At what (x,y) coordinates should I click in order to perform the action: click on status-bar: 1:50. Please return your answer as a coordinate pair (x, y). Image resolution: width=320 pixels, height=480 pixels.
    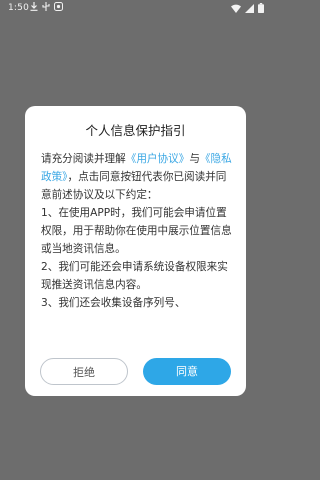
    Looking at the image, I should click on (135, 8).